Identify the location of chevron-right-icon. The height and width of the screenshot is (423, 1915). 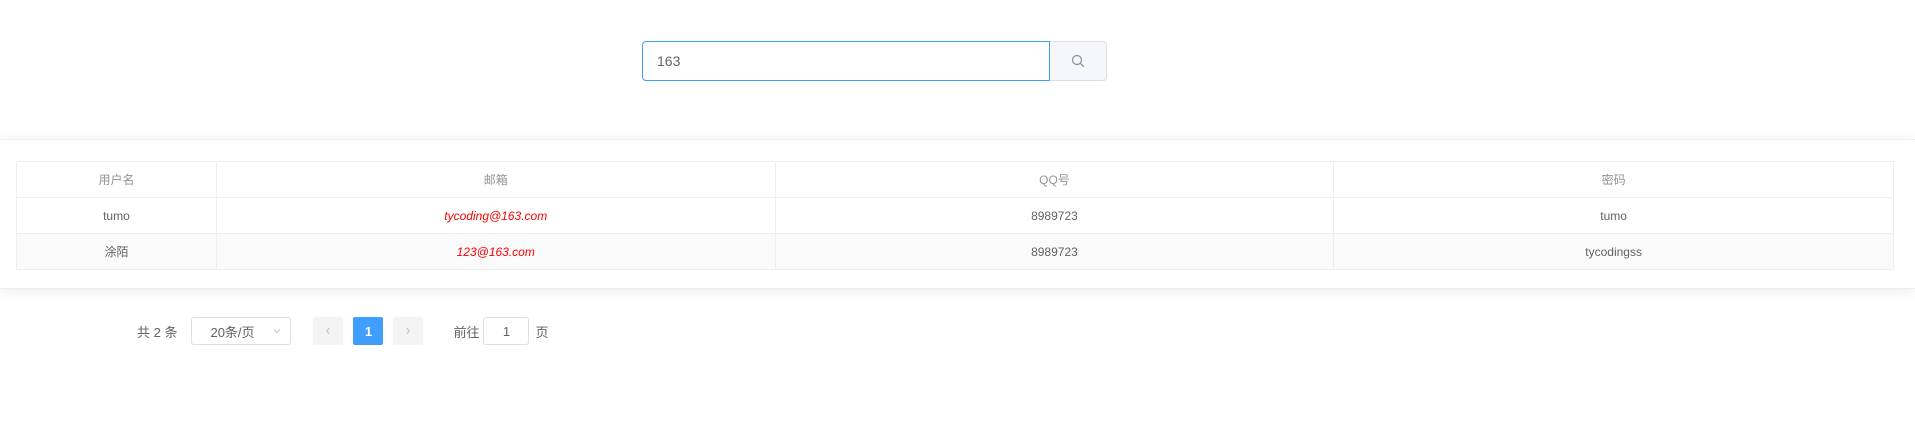
(408, 331).